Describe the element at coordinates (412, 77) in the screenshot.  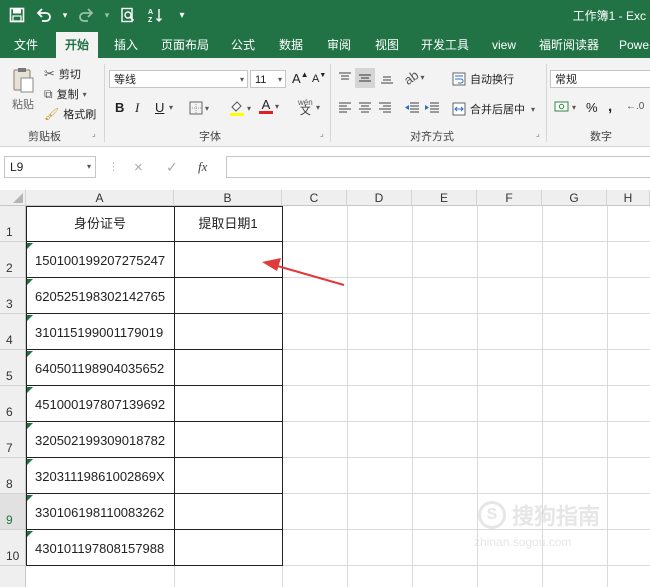
I see `orientation-button: ab ▾` at that location.